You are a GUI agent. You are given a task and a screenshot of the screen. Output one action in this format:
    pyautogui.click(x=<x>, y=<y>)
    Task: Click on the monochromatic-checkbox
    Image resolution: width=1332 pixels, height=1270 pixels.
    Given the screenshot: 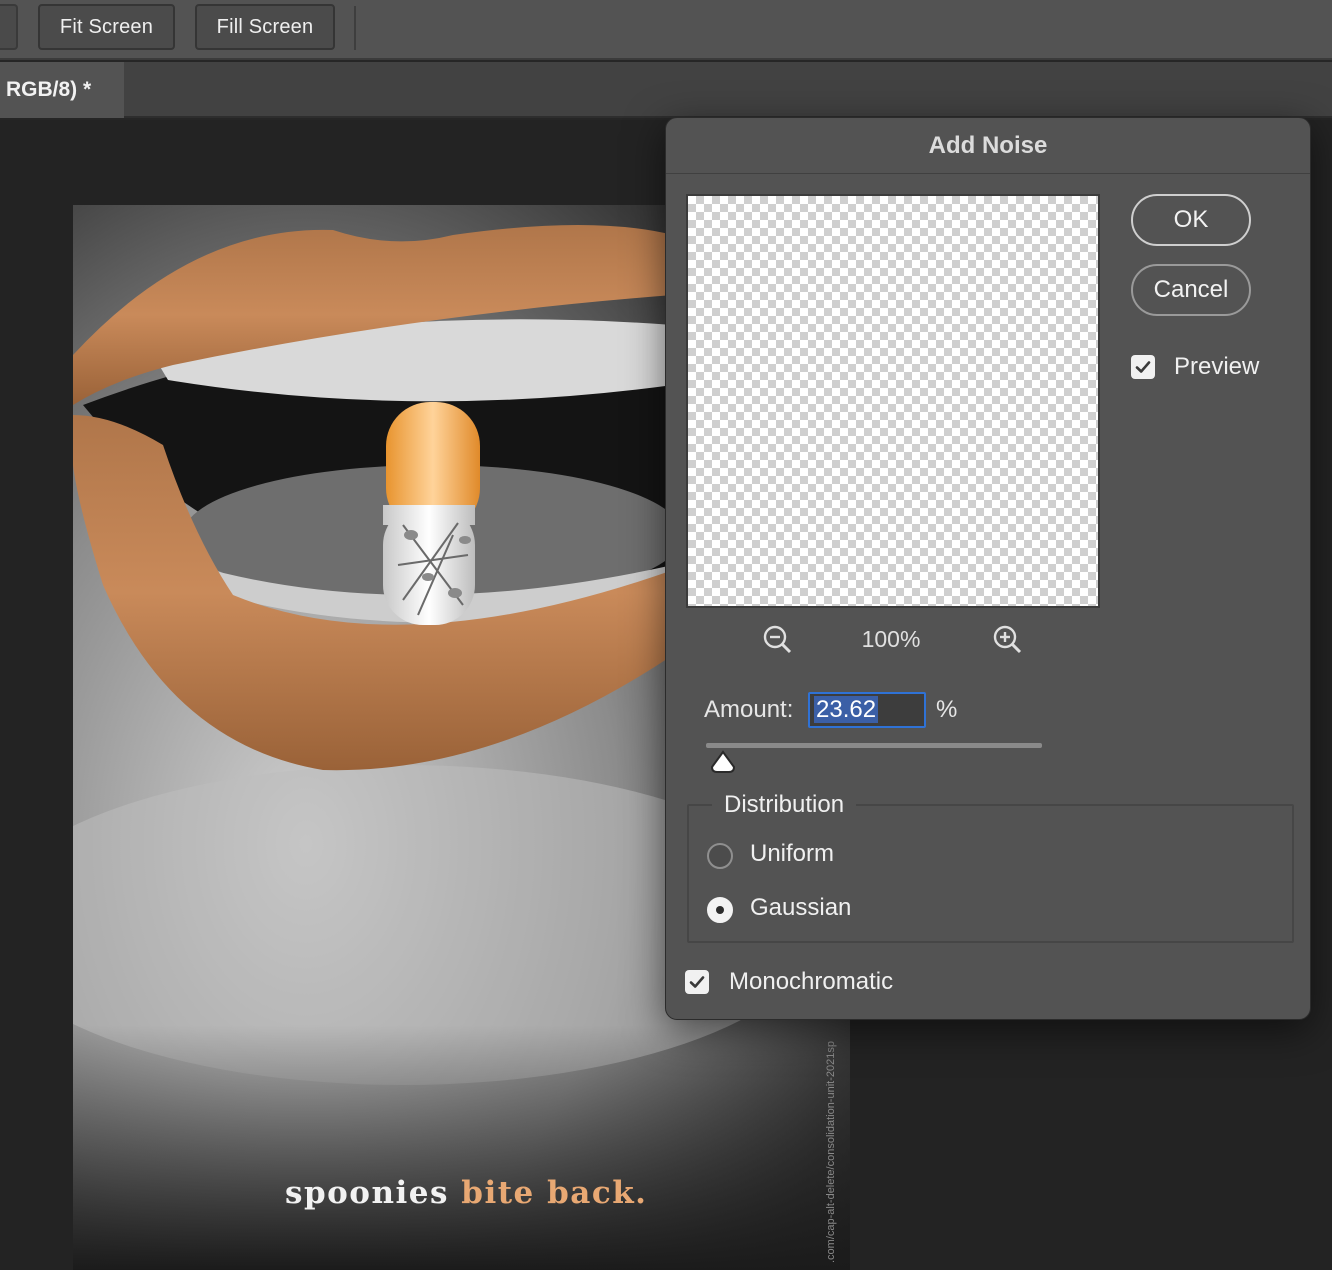 What is the action you would take?
    pyautogui.click(x=697, y=982)
    